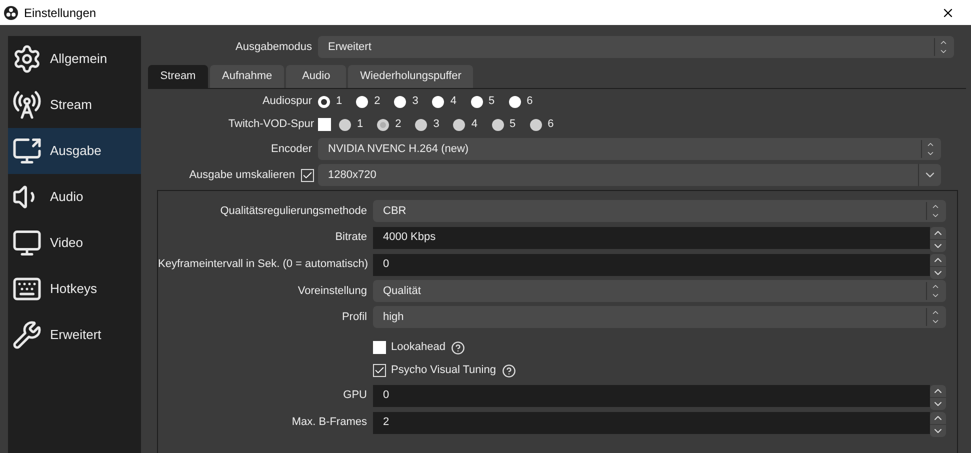 This screenshot has height=453, width=971. Describe the element at coordinates (74, 59) in the screenshot. I see `sidebar-item: Allgemein` at that location.